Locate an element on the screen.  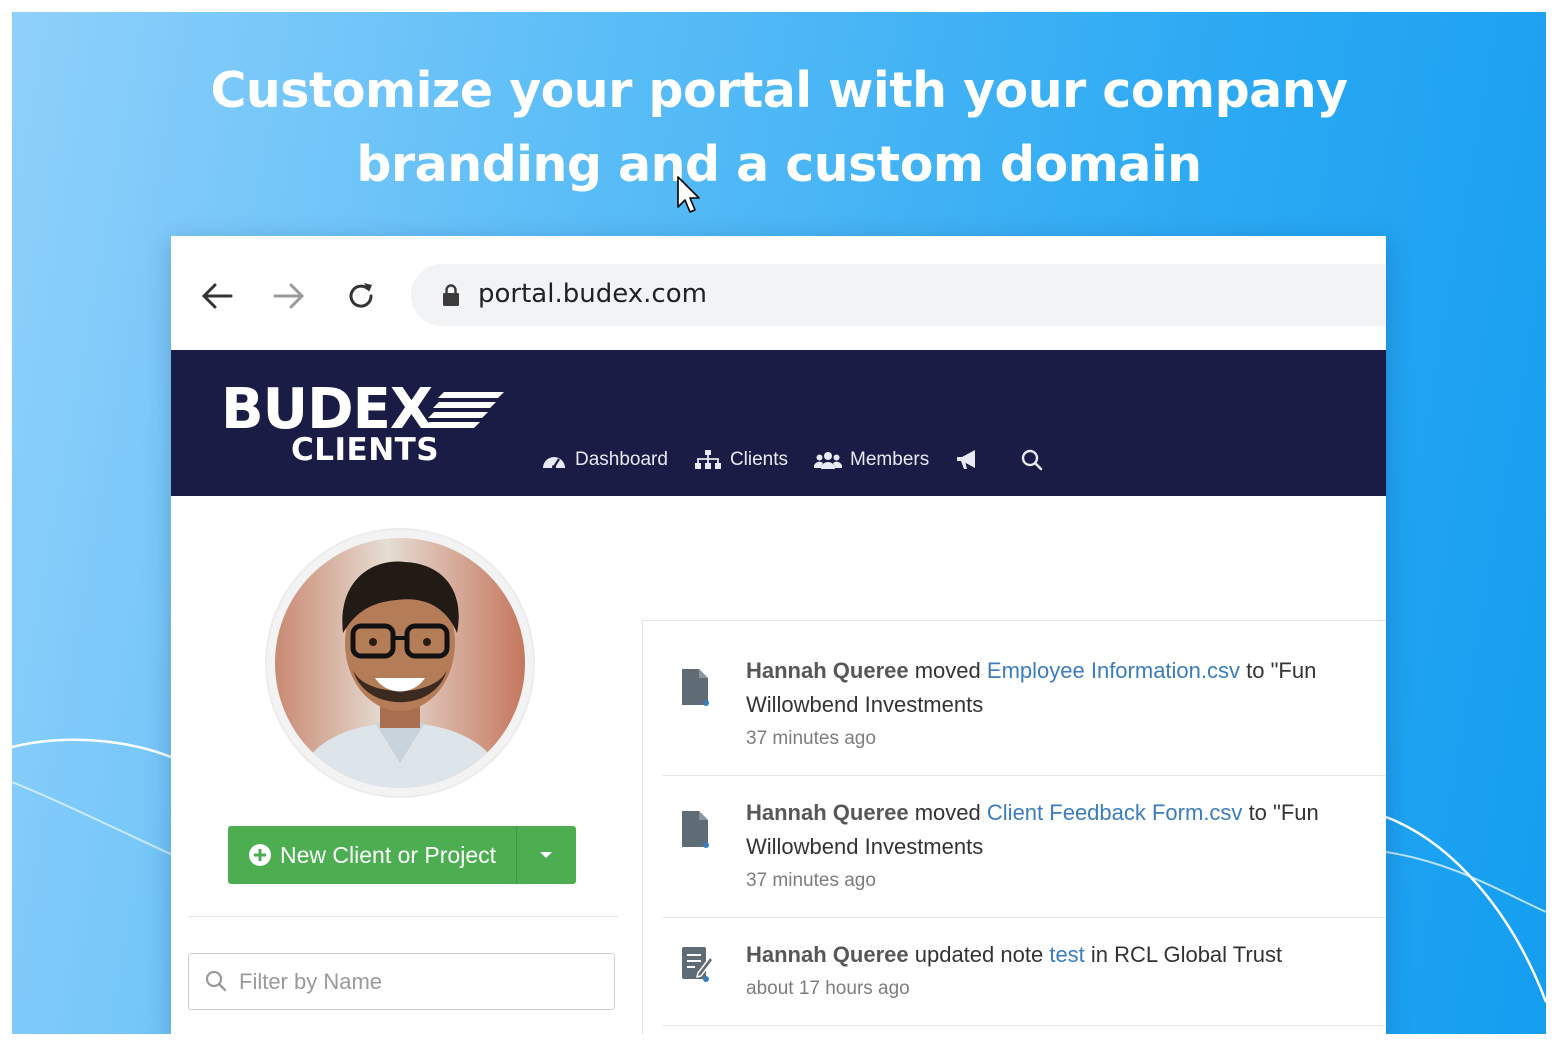
users-icon is located at coordinates (828, 460).